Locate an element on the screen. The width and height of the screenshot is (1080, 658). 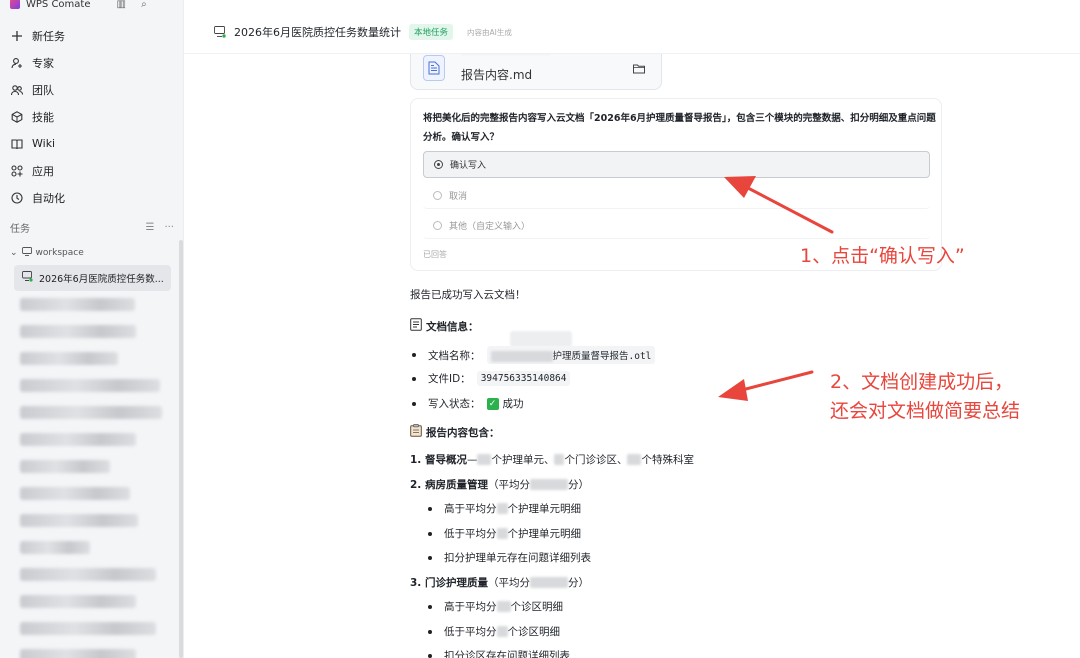
nav-label: 应用 is located at coordinates (43, 171).